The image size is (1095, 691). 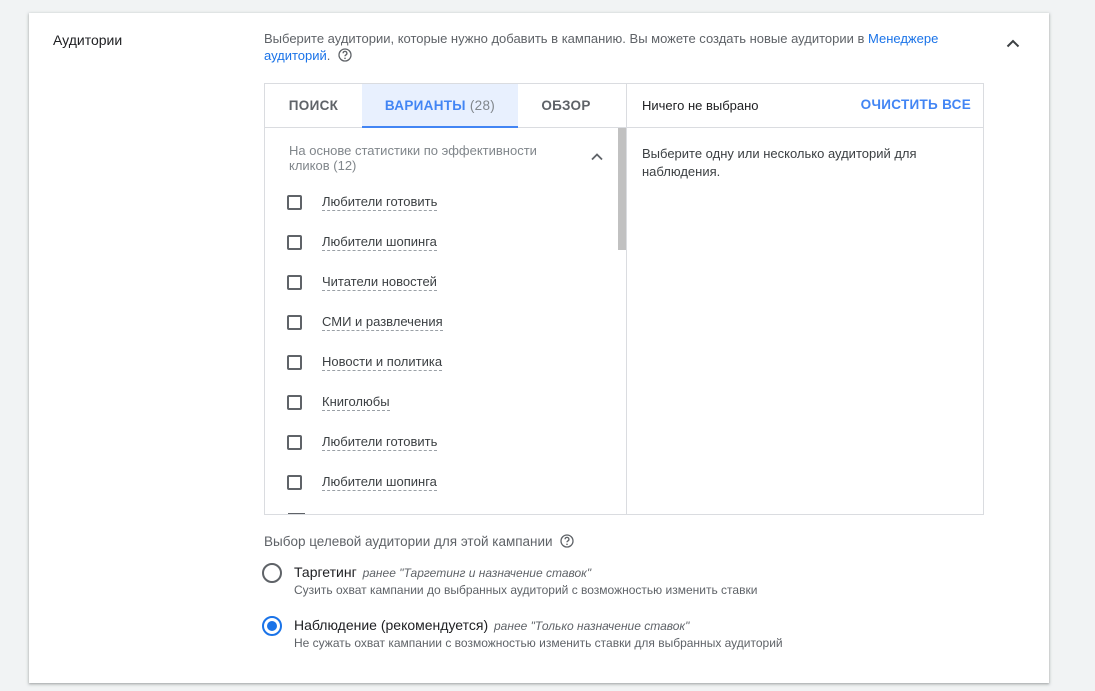 I want to click on audience-label: Читатели новостей, so click(x=379, y=282).